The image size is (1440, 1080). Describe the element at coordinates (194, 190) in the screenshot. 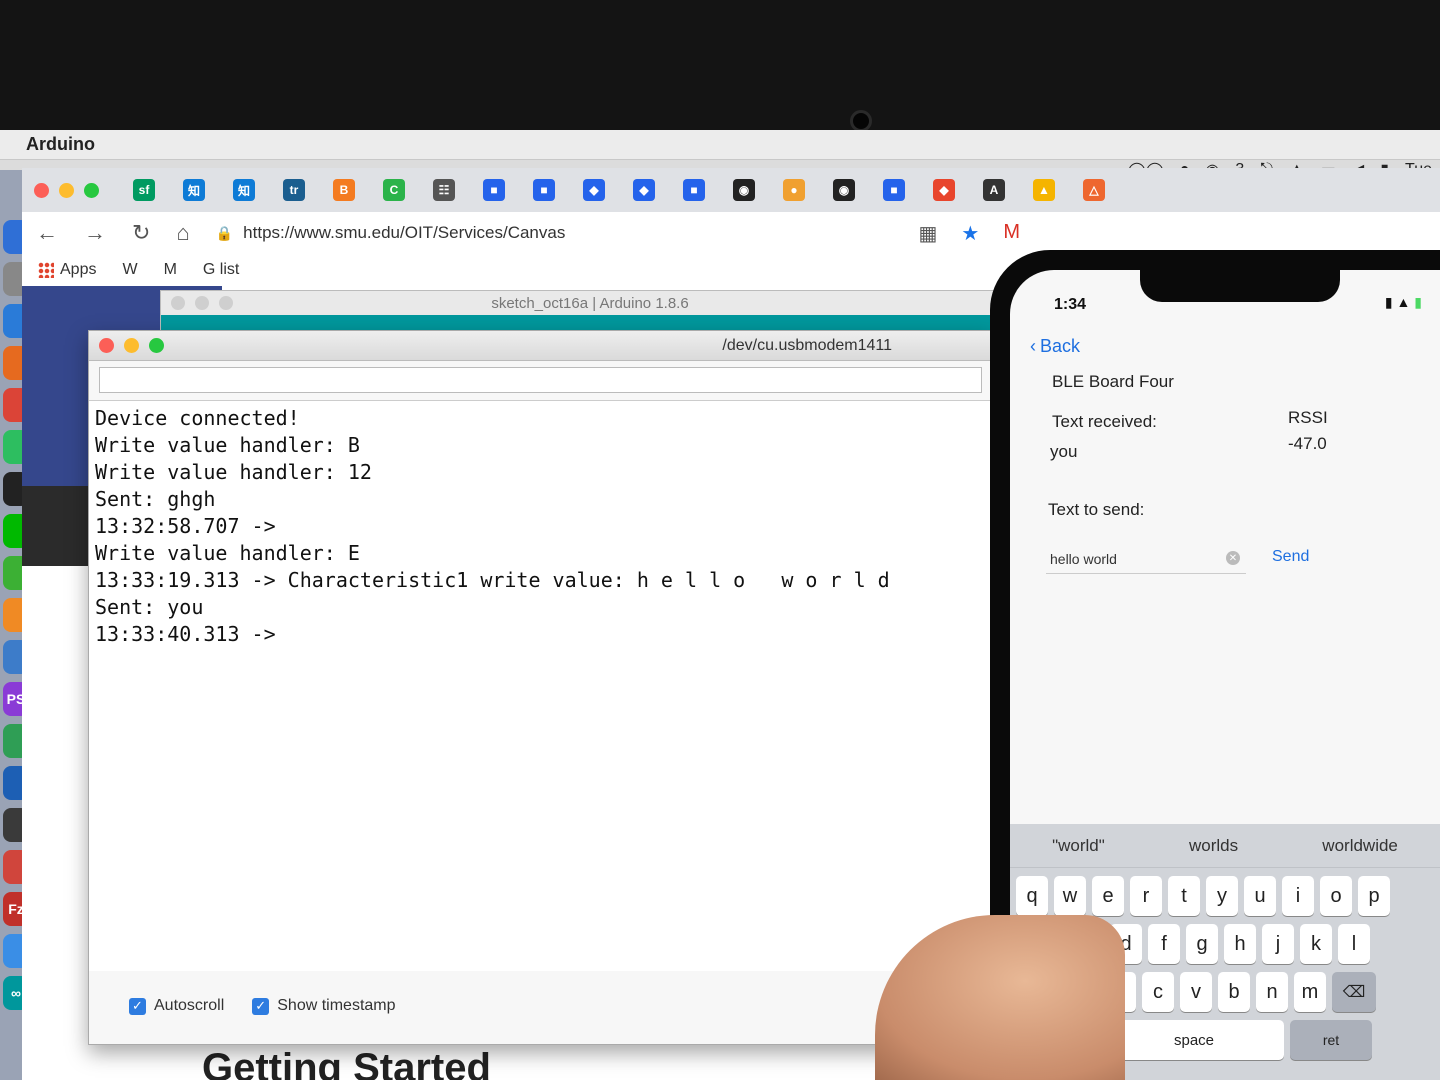

I see `tab-zhihu-icon: 知` at that location.